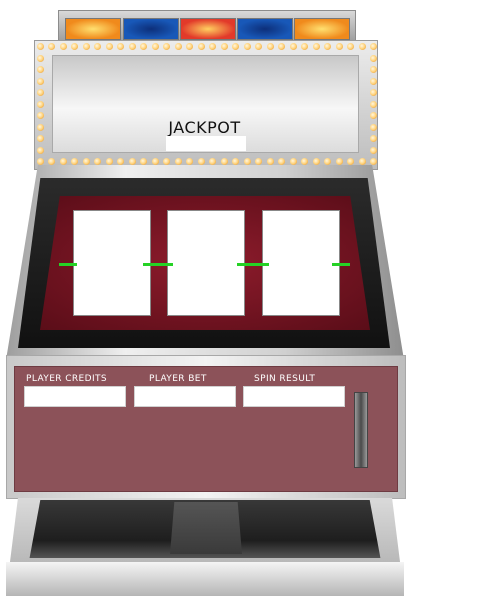  Describe the element at coordinates (75, 396) in the screenshot. I see `player-credits-value` at that location.